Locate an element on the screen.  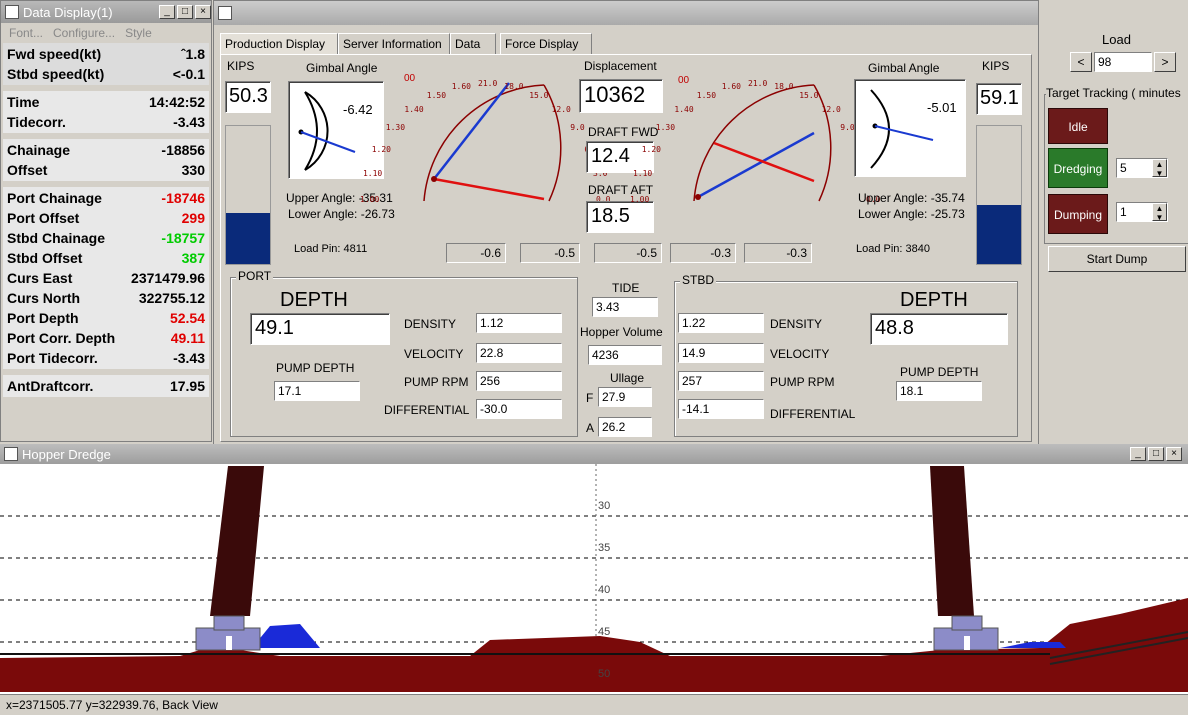
stbd-density-label: DENSITY is located at coordinates (796, 324).